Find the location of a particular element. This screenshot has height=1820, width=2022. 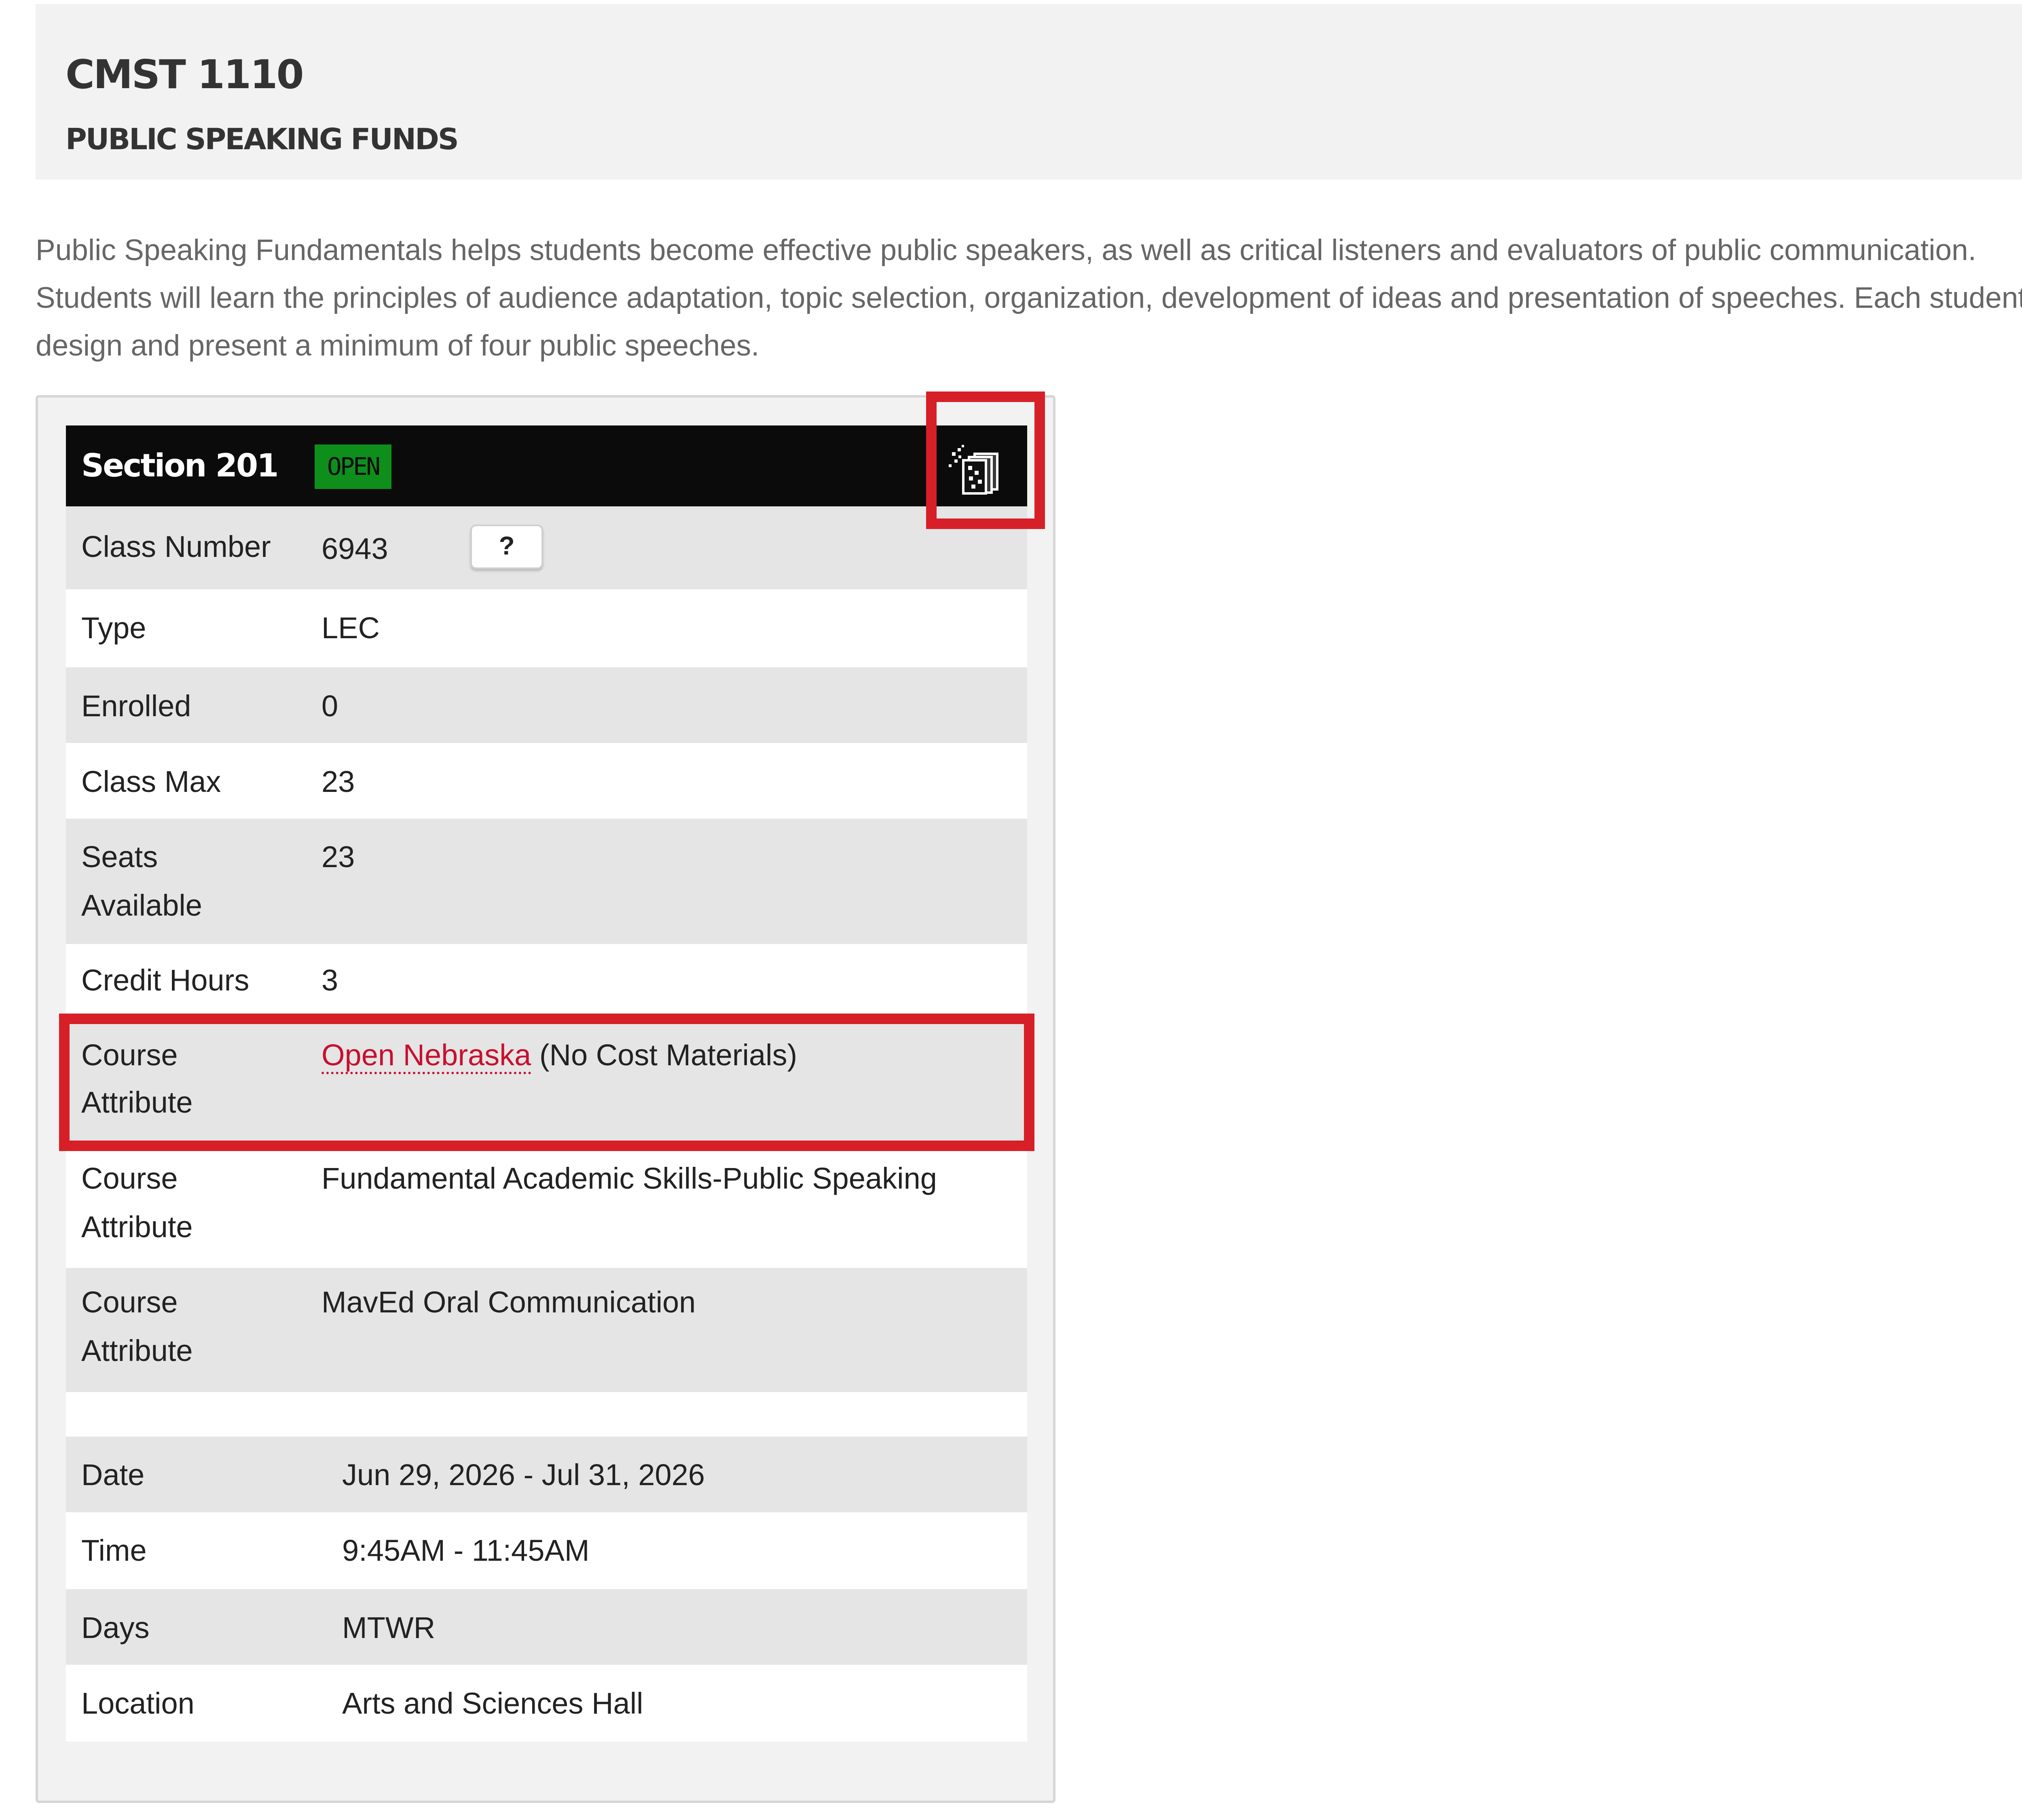

type-row: Type LEC is located at coordinates (546, 628).